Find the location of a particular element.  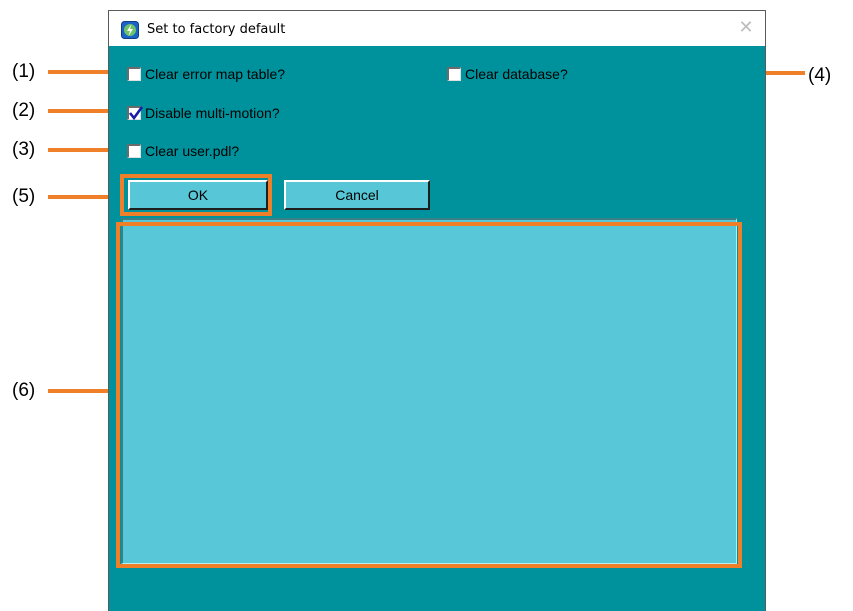

callout-6: (6) is located at coordinates (24, 390).